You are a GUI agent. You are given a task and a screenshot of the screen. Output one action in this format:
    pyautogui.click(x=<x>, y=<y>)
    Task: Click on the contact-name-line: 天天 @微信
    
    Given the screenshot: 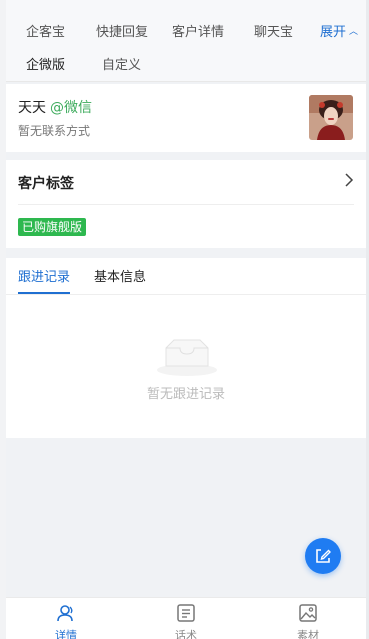 What is the action you would take?
    pyautogui.click(x=55, y=107)
    